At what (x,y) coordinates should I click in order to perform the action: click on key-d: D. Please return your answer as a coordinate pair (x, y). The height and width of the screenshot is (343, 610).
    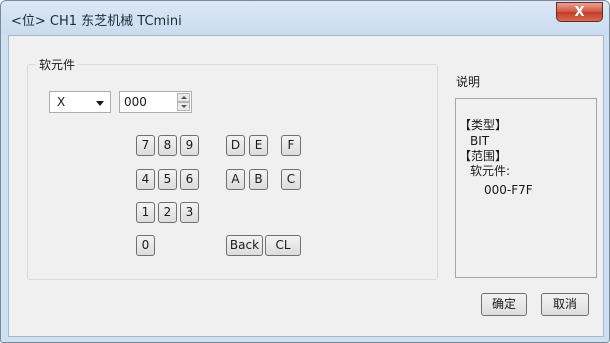
    Looking at the image, I should click on (235, 145).